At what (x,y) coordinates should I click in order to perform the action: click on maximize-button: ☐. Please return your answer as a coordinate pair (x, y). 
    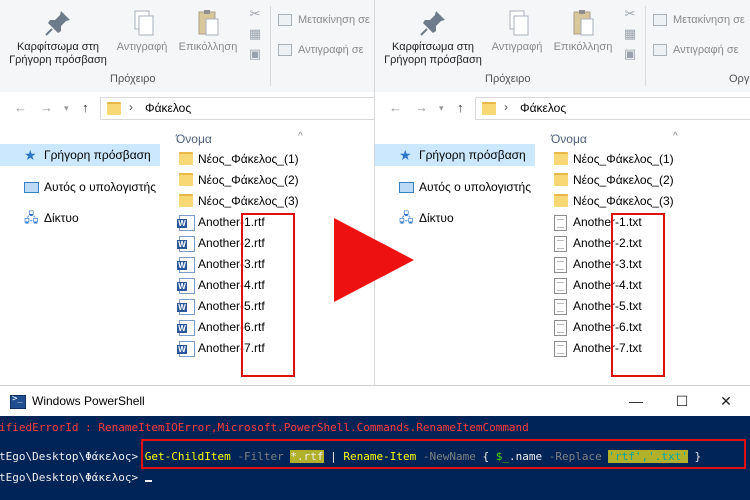
    Looking at the image, I should click on (682, 401).